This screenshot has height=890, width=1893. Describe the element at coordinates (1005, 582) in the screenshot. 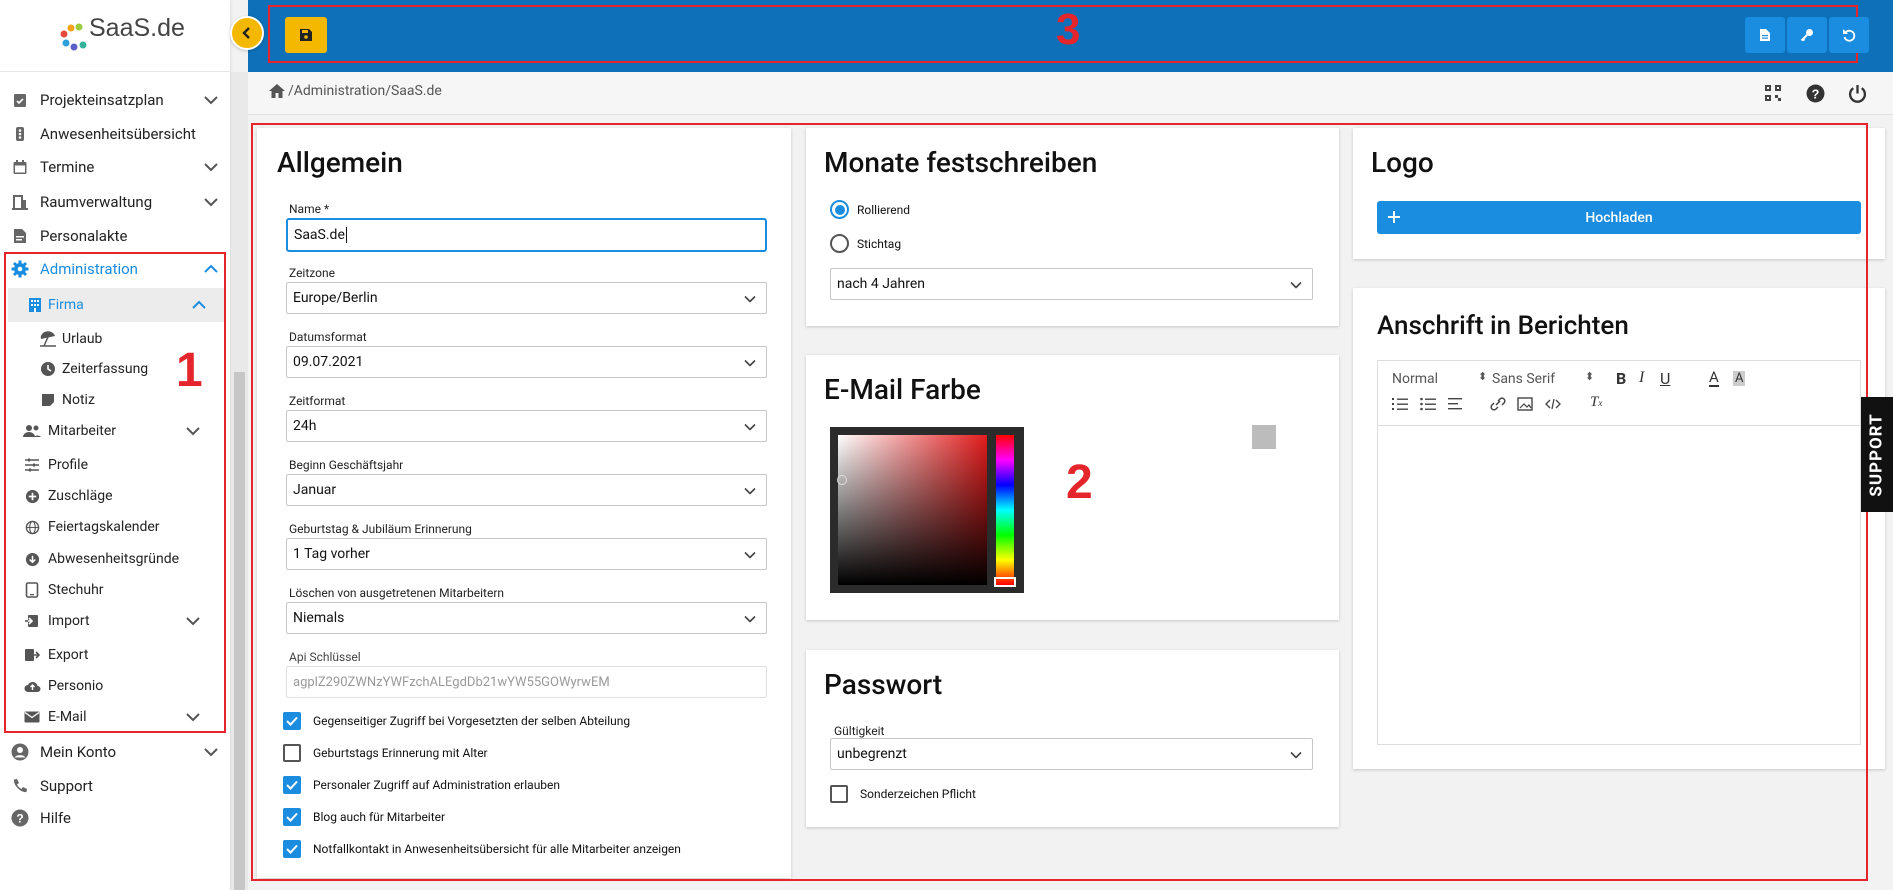

I see `hue-slider-handle` at that location.